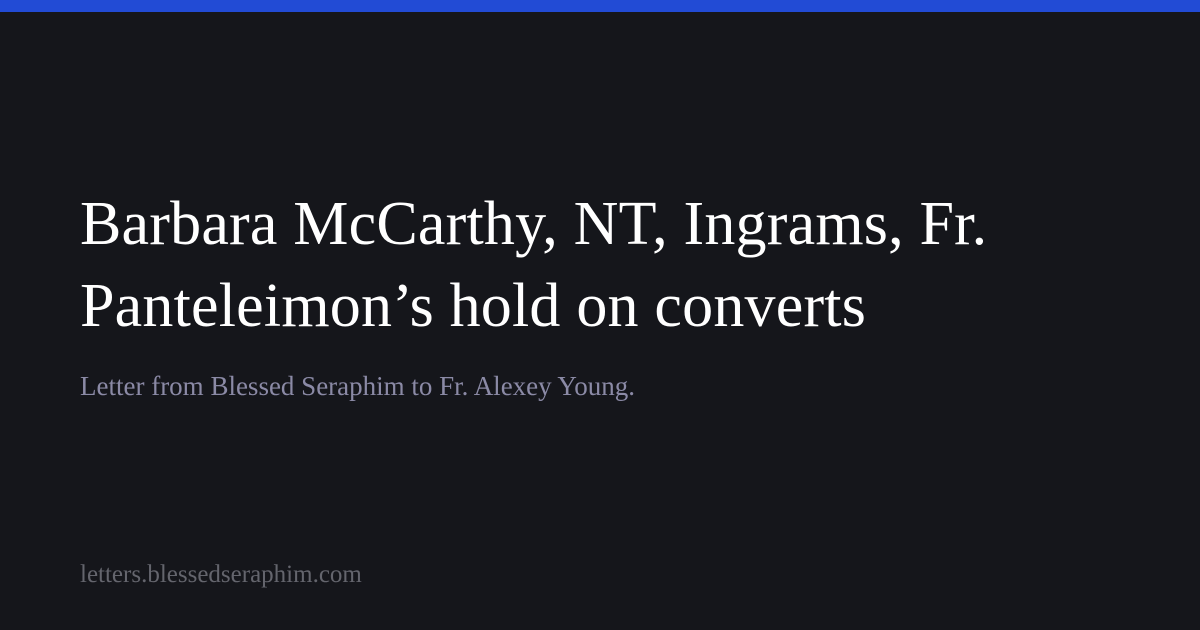 This screenshot has width=1200, height=630. Describe the element at coordinates (600, 6) in the screenshot. I see `accent-bar` at that location.